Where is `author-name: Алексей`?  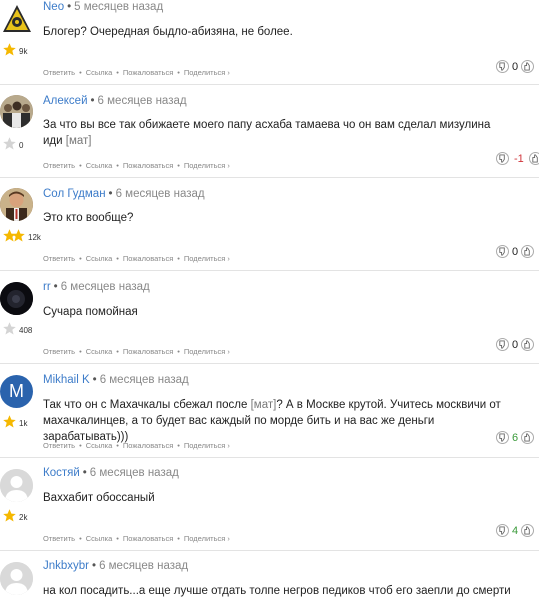
author-name: Алексей is located at coordinates (65, 101).